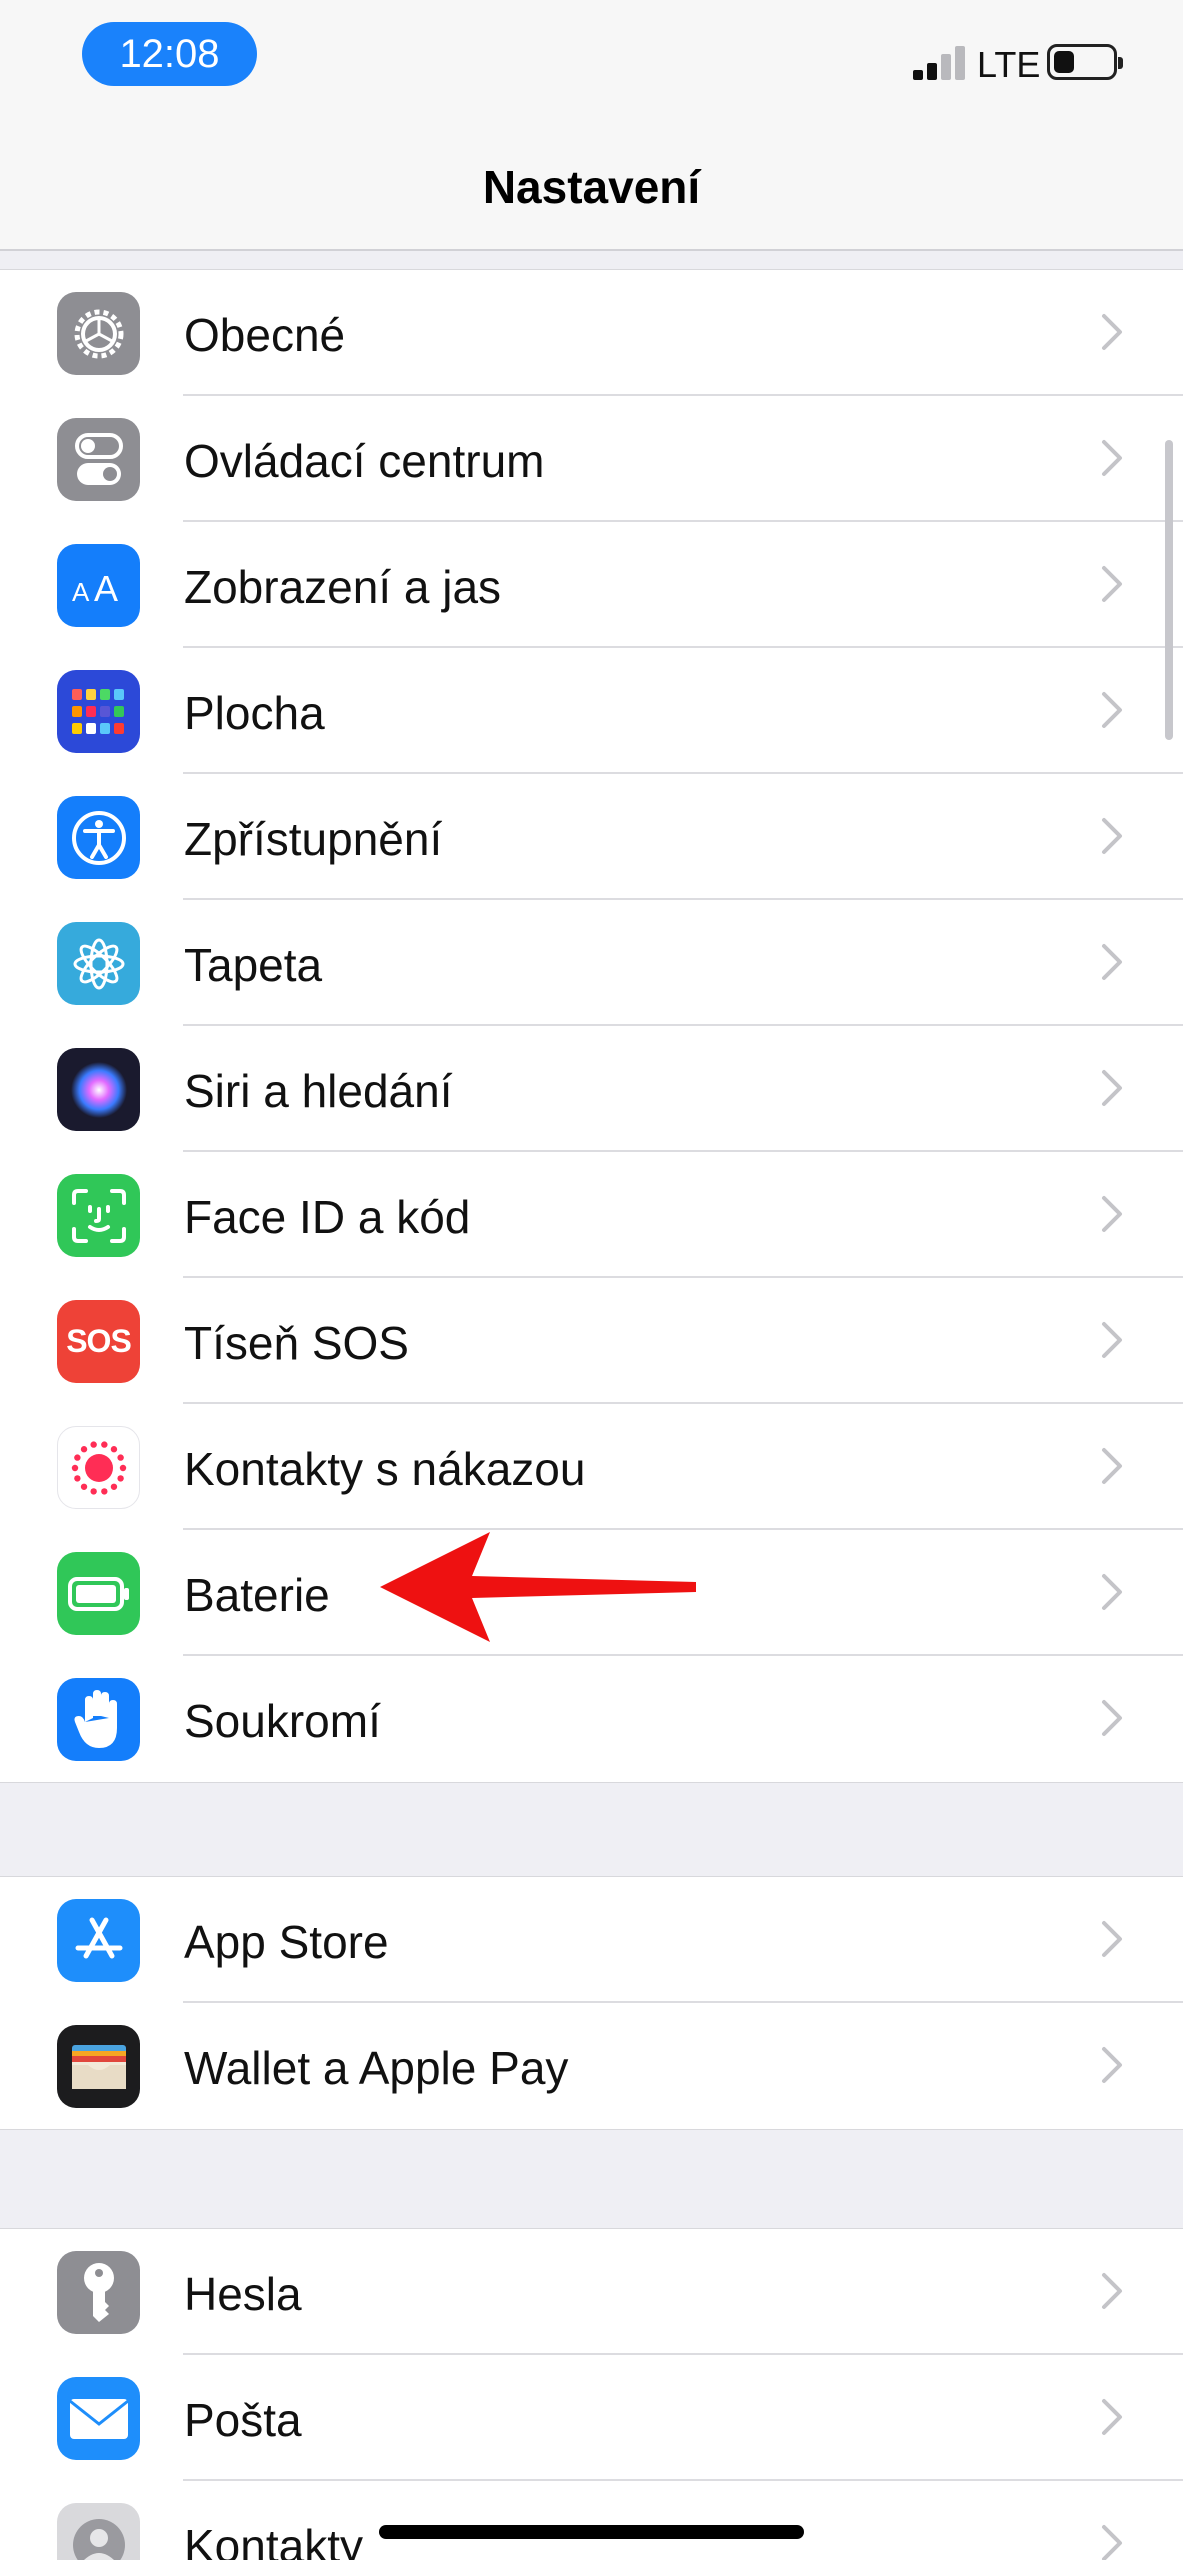 Image resolution: width=1183 pixels, height=2560 pixels. I want to click on settings-row-label: Hesla, so click(243, 2294).